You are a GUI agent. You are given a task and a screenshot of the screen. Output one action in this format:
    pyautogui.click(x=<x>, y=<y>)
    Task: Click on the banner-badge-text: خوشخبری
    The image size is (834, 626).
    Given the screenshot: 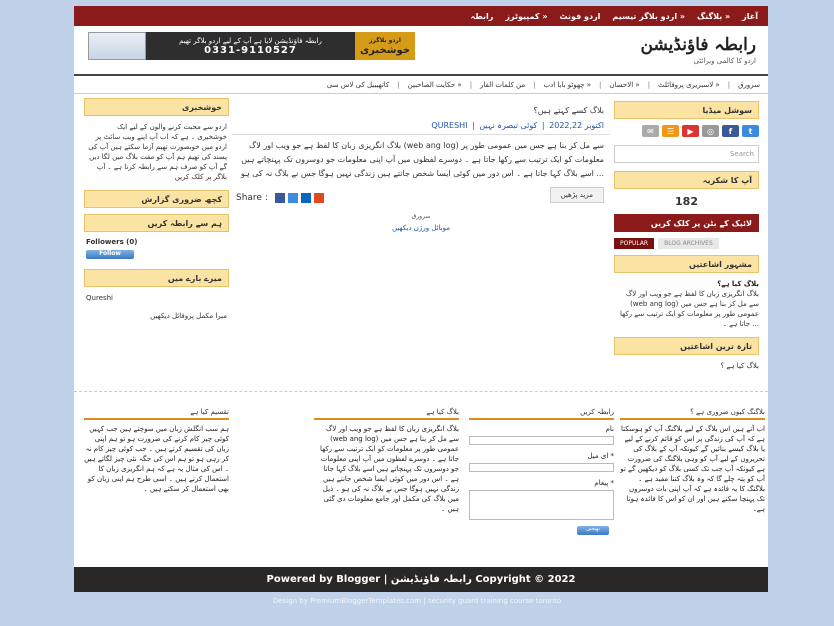 What is the action you would take?
    pyautogui.click(x=385, y=50)
    